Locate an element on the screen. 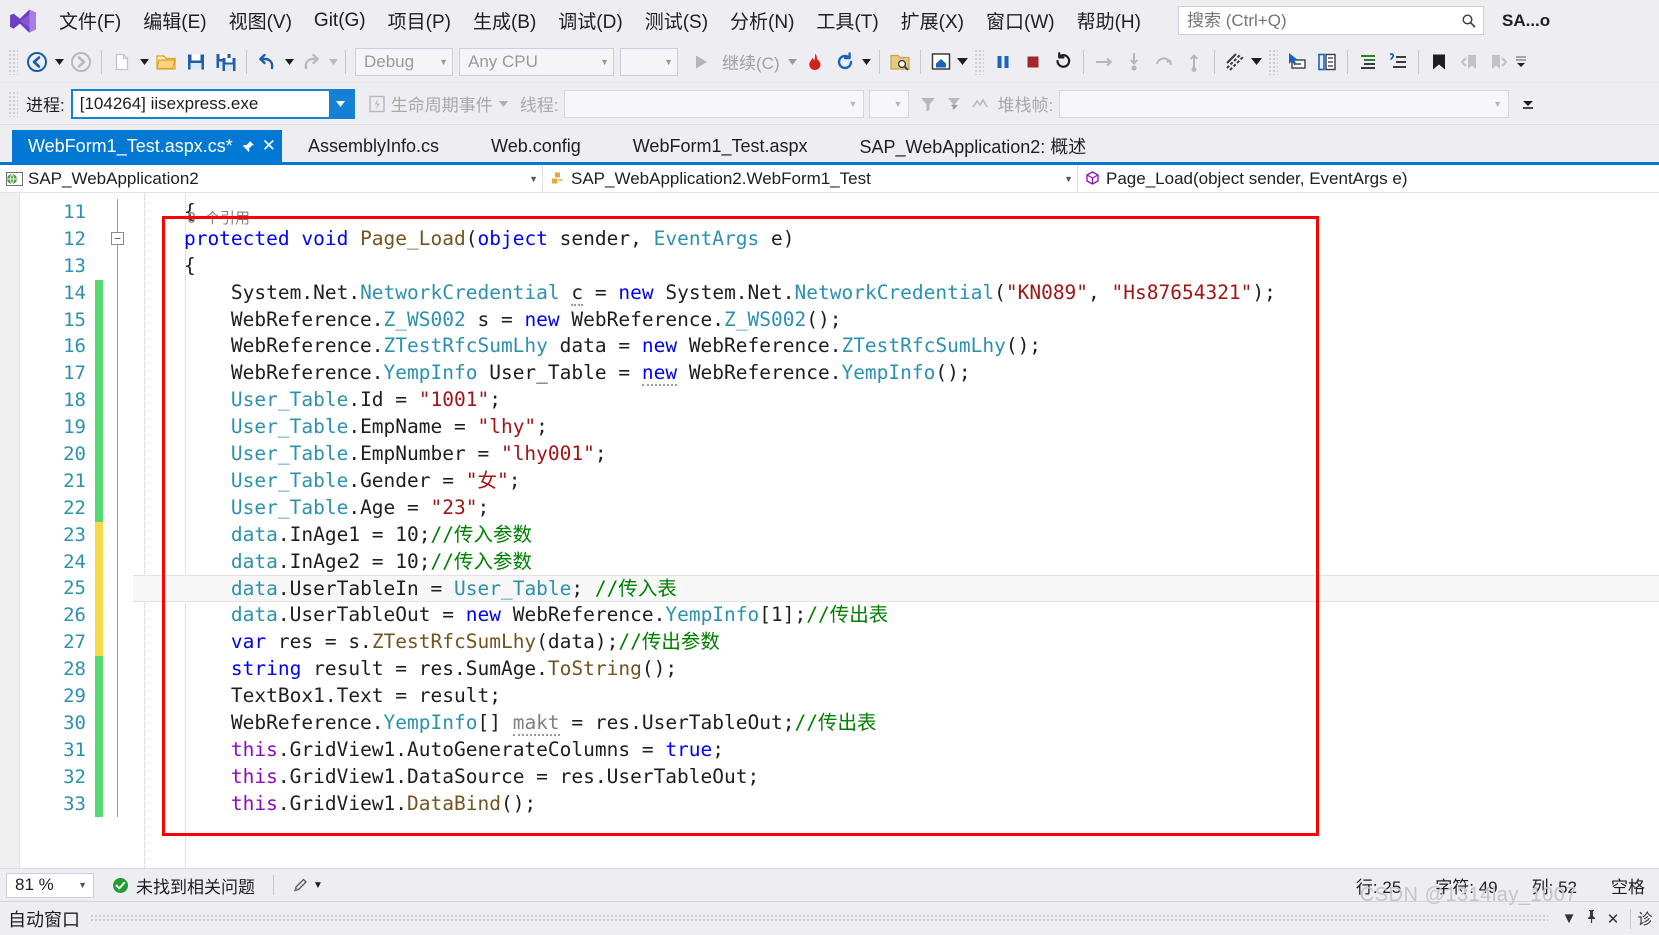  restart-dropdown-icon is located at coordinates (867, 62).